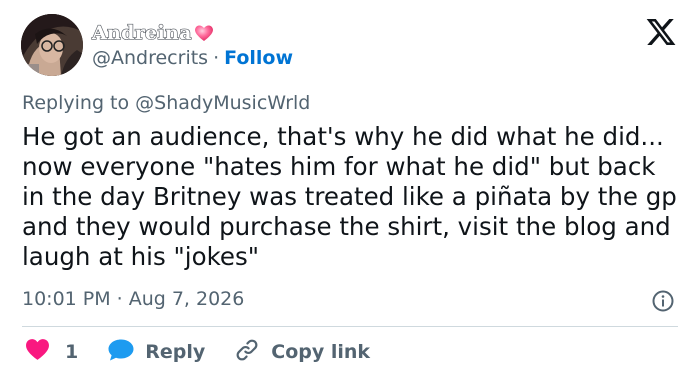 The image size is (700, 379). I want to click on replying-to-prefix: Replying to, so click(76, 103).